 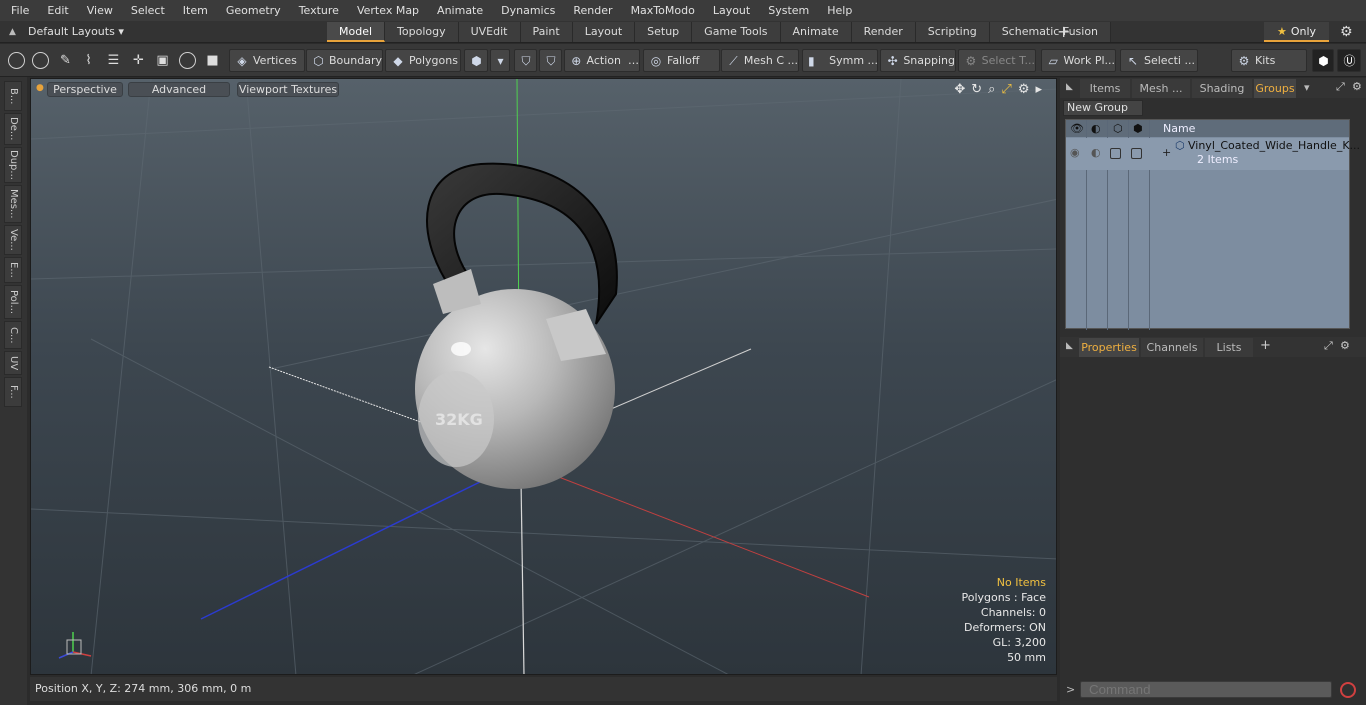 I want to click on square-circle-icon: ▣, so click(x=162, y=60).